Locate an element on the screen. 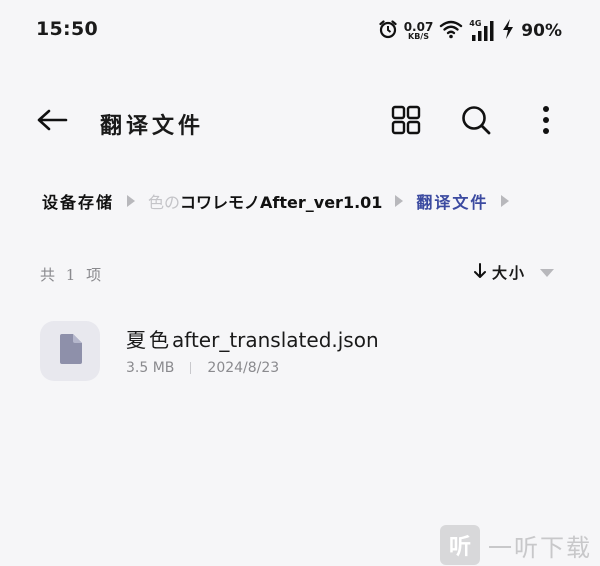 The height and width of the screenshot is (566, 600). more-vertical-icon is located at coordinates (546, 122).